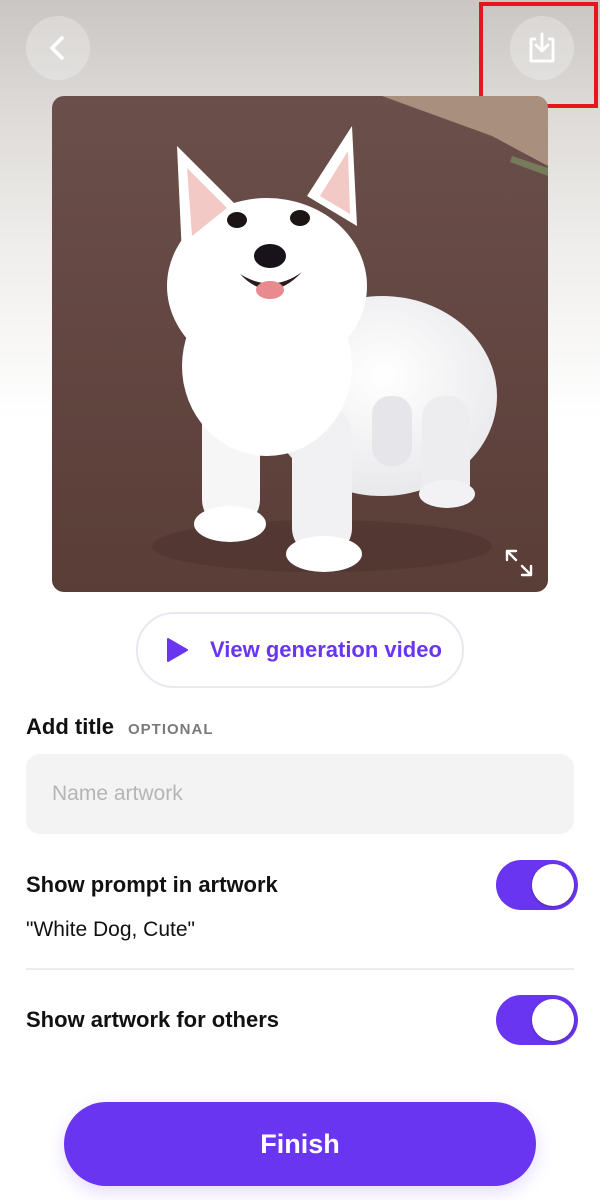  Describe the element at coordinates (70, 726) in the screenshot. I see `add-title-label: Add title` at that location.